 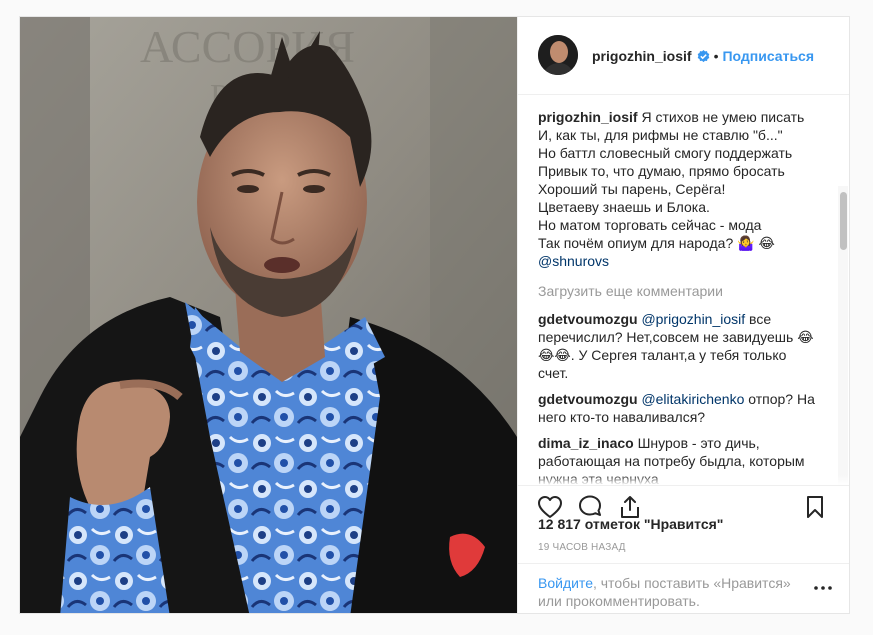 I want to click on caption-line: И, как ты, для рифмы не ставлю "б...", so click(x=660, y=135).